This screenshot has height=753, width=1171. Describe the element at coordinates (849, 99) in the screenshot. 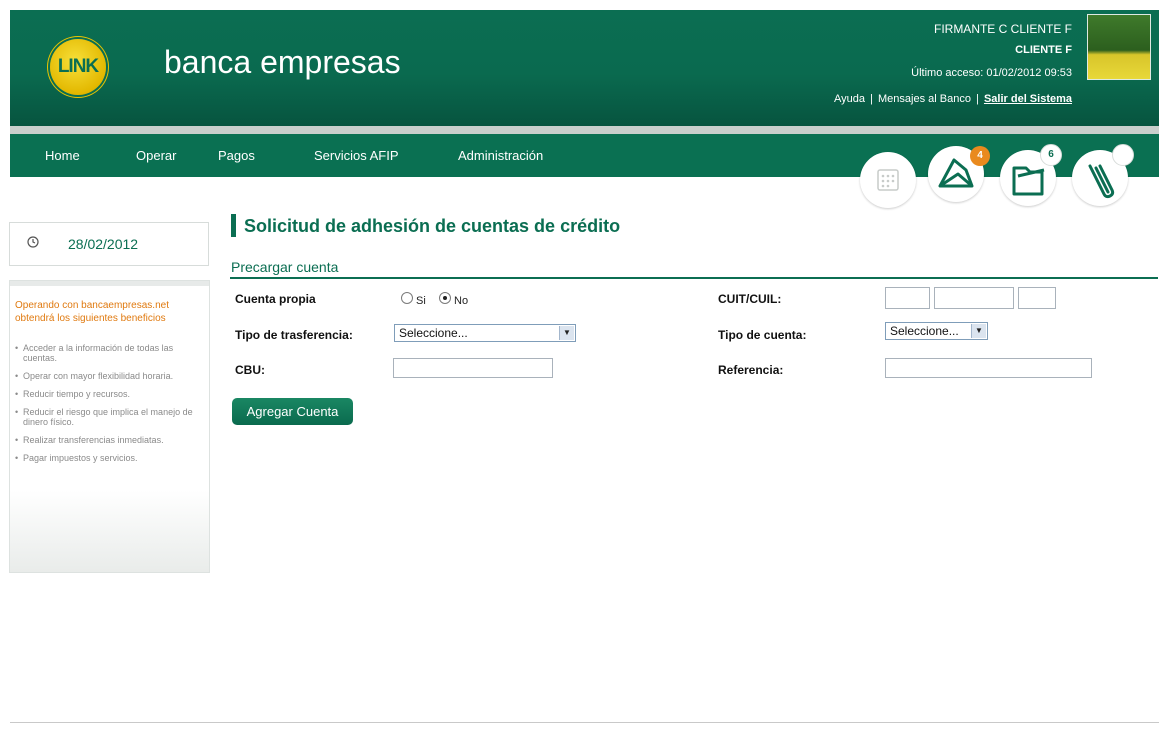

I see `help-link: Ayuda` at that location.